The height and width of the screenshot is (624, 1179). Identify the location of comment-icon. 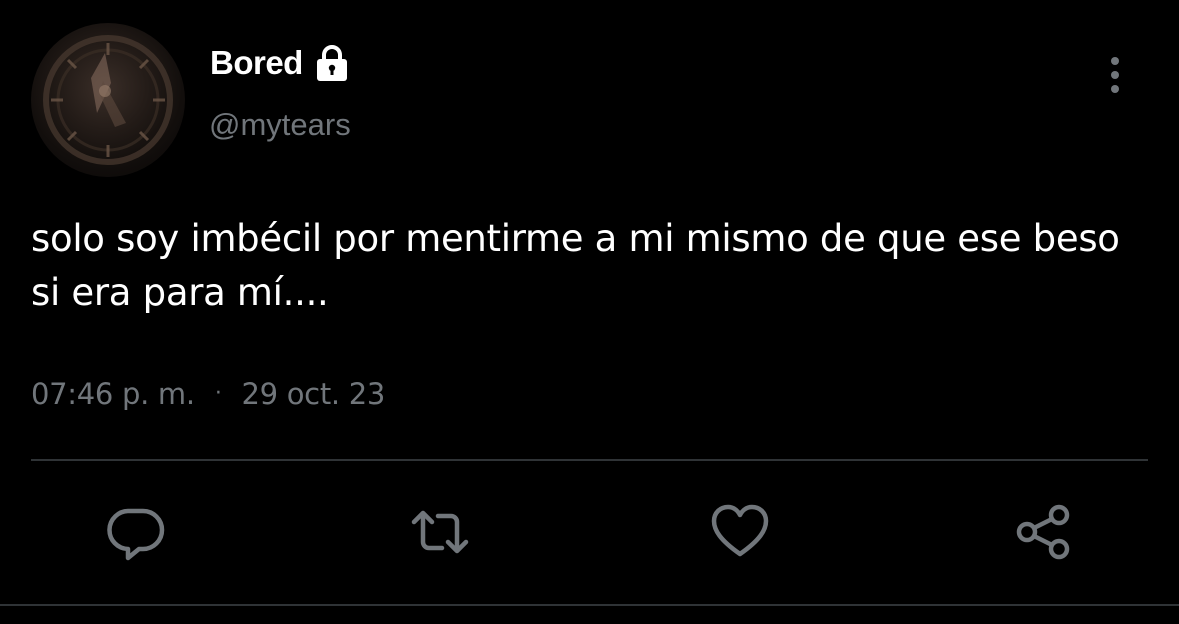
(136, 534).